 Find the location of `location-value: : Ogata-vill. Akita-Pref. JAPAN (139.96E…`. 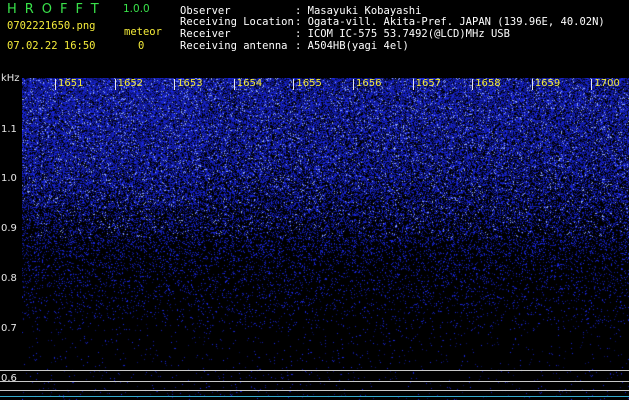

location-value: : Ogata-vill. Akita-Pref. JAPAN (139.96E… is located at coordinates (450, 22).